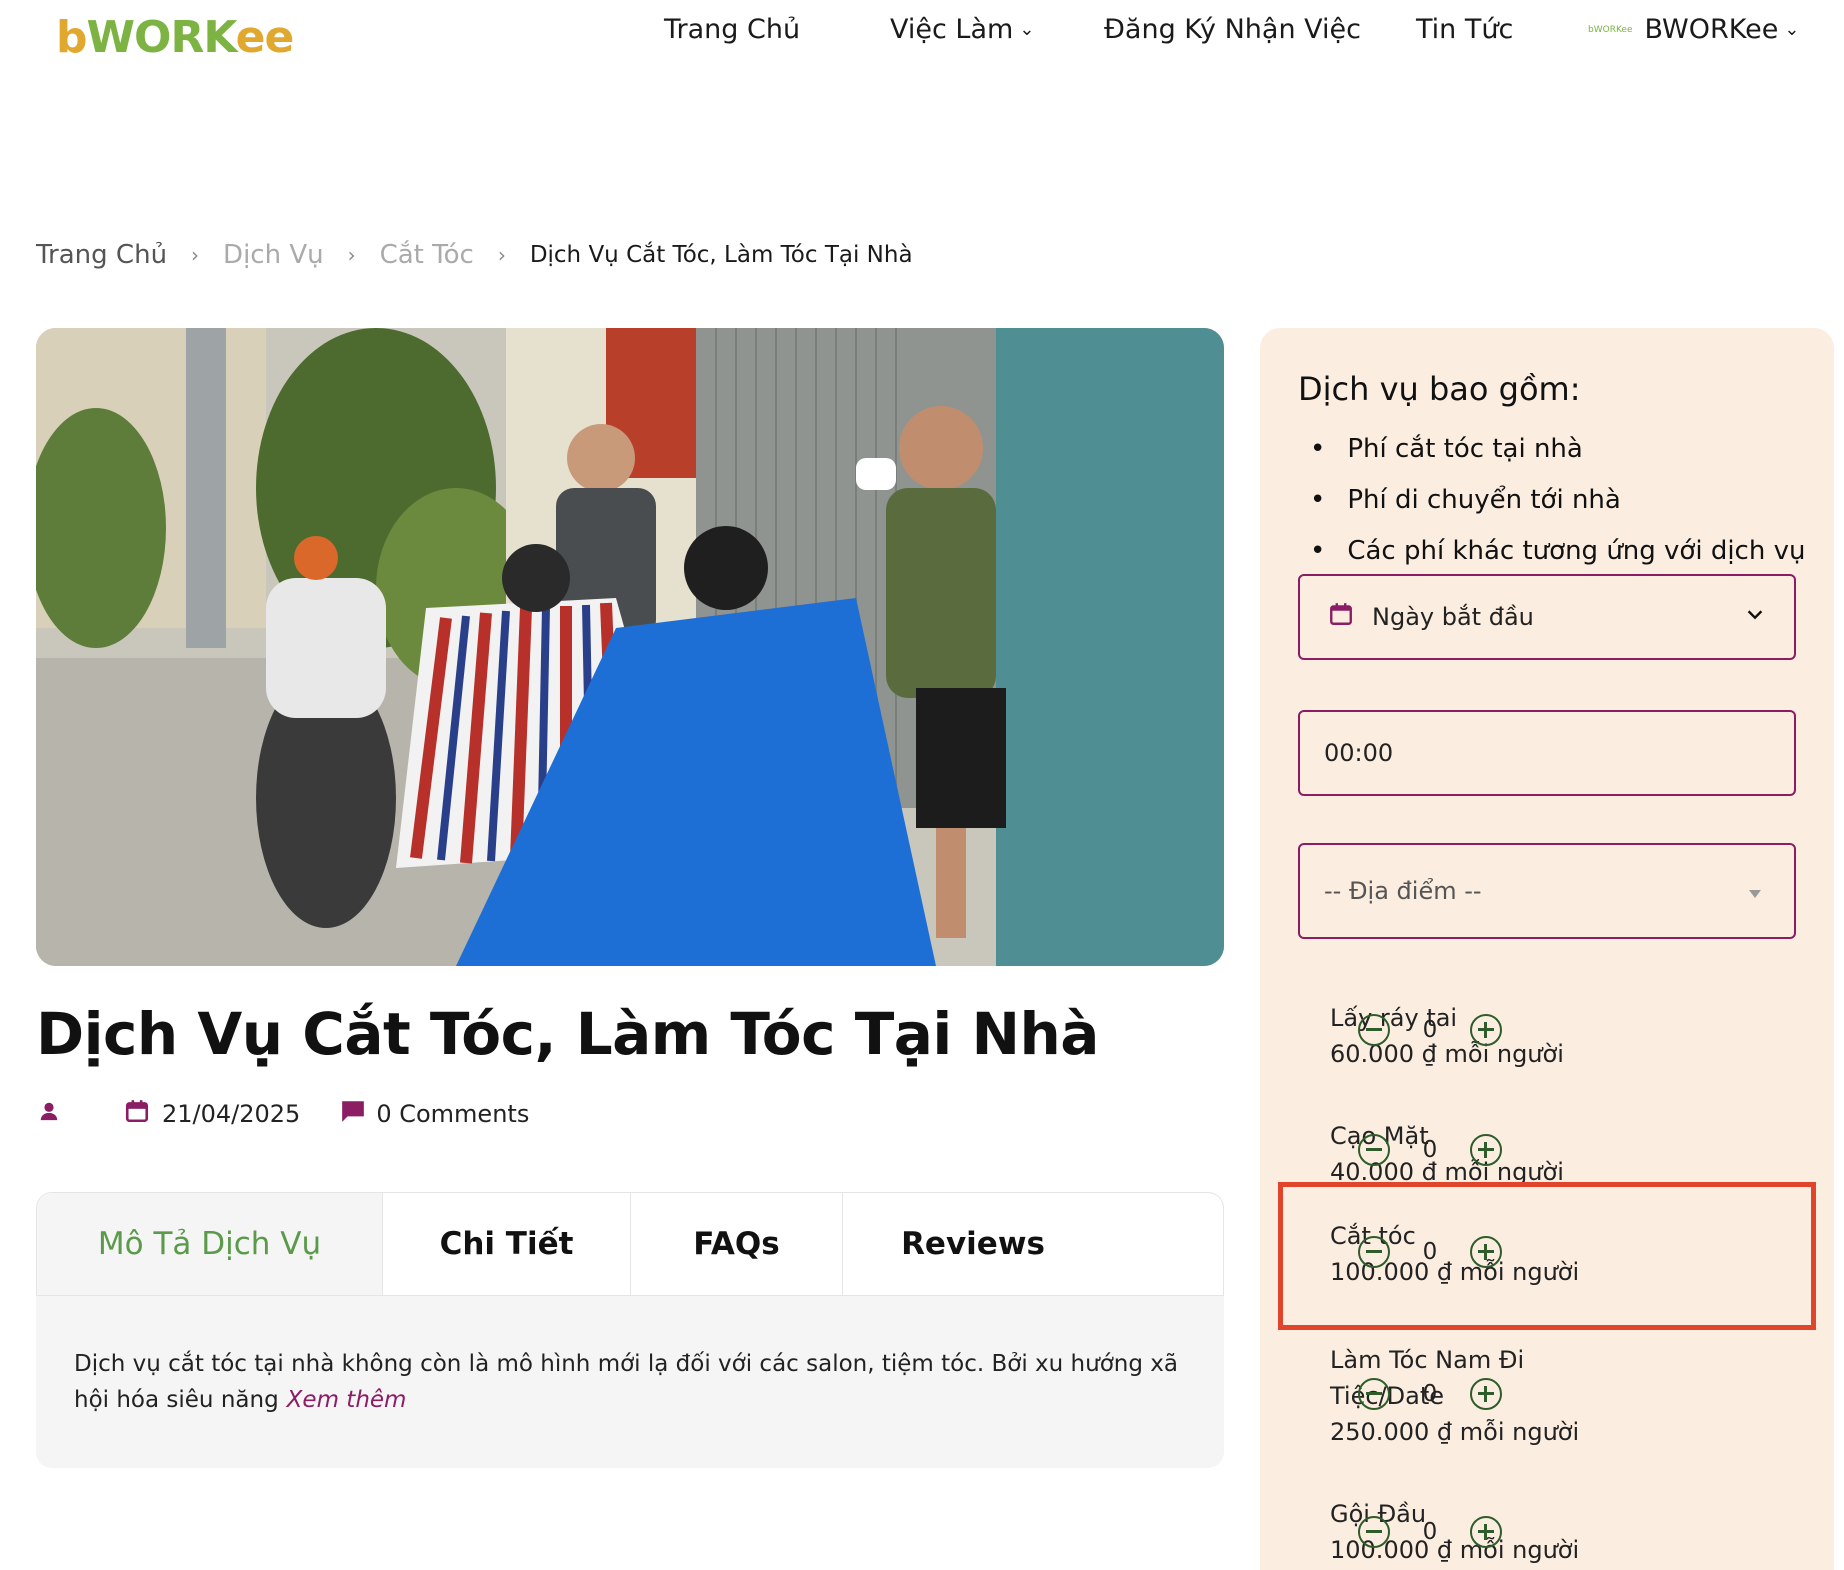  I want to click on nav-jobs: Việc Làm ⌄, so click(962, 29).